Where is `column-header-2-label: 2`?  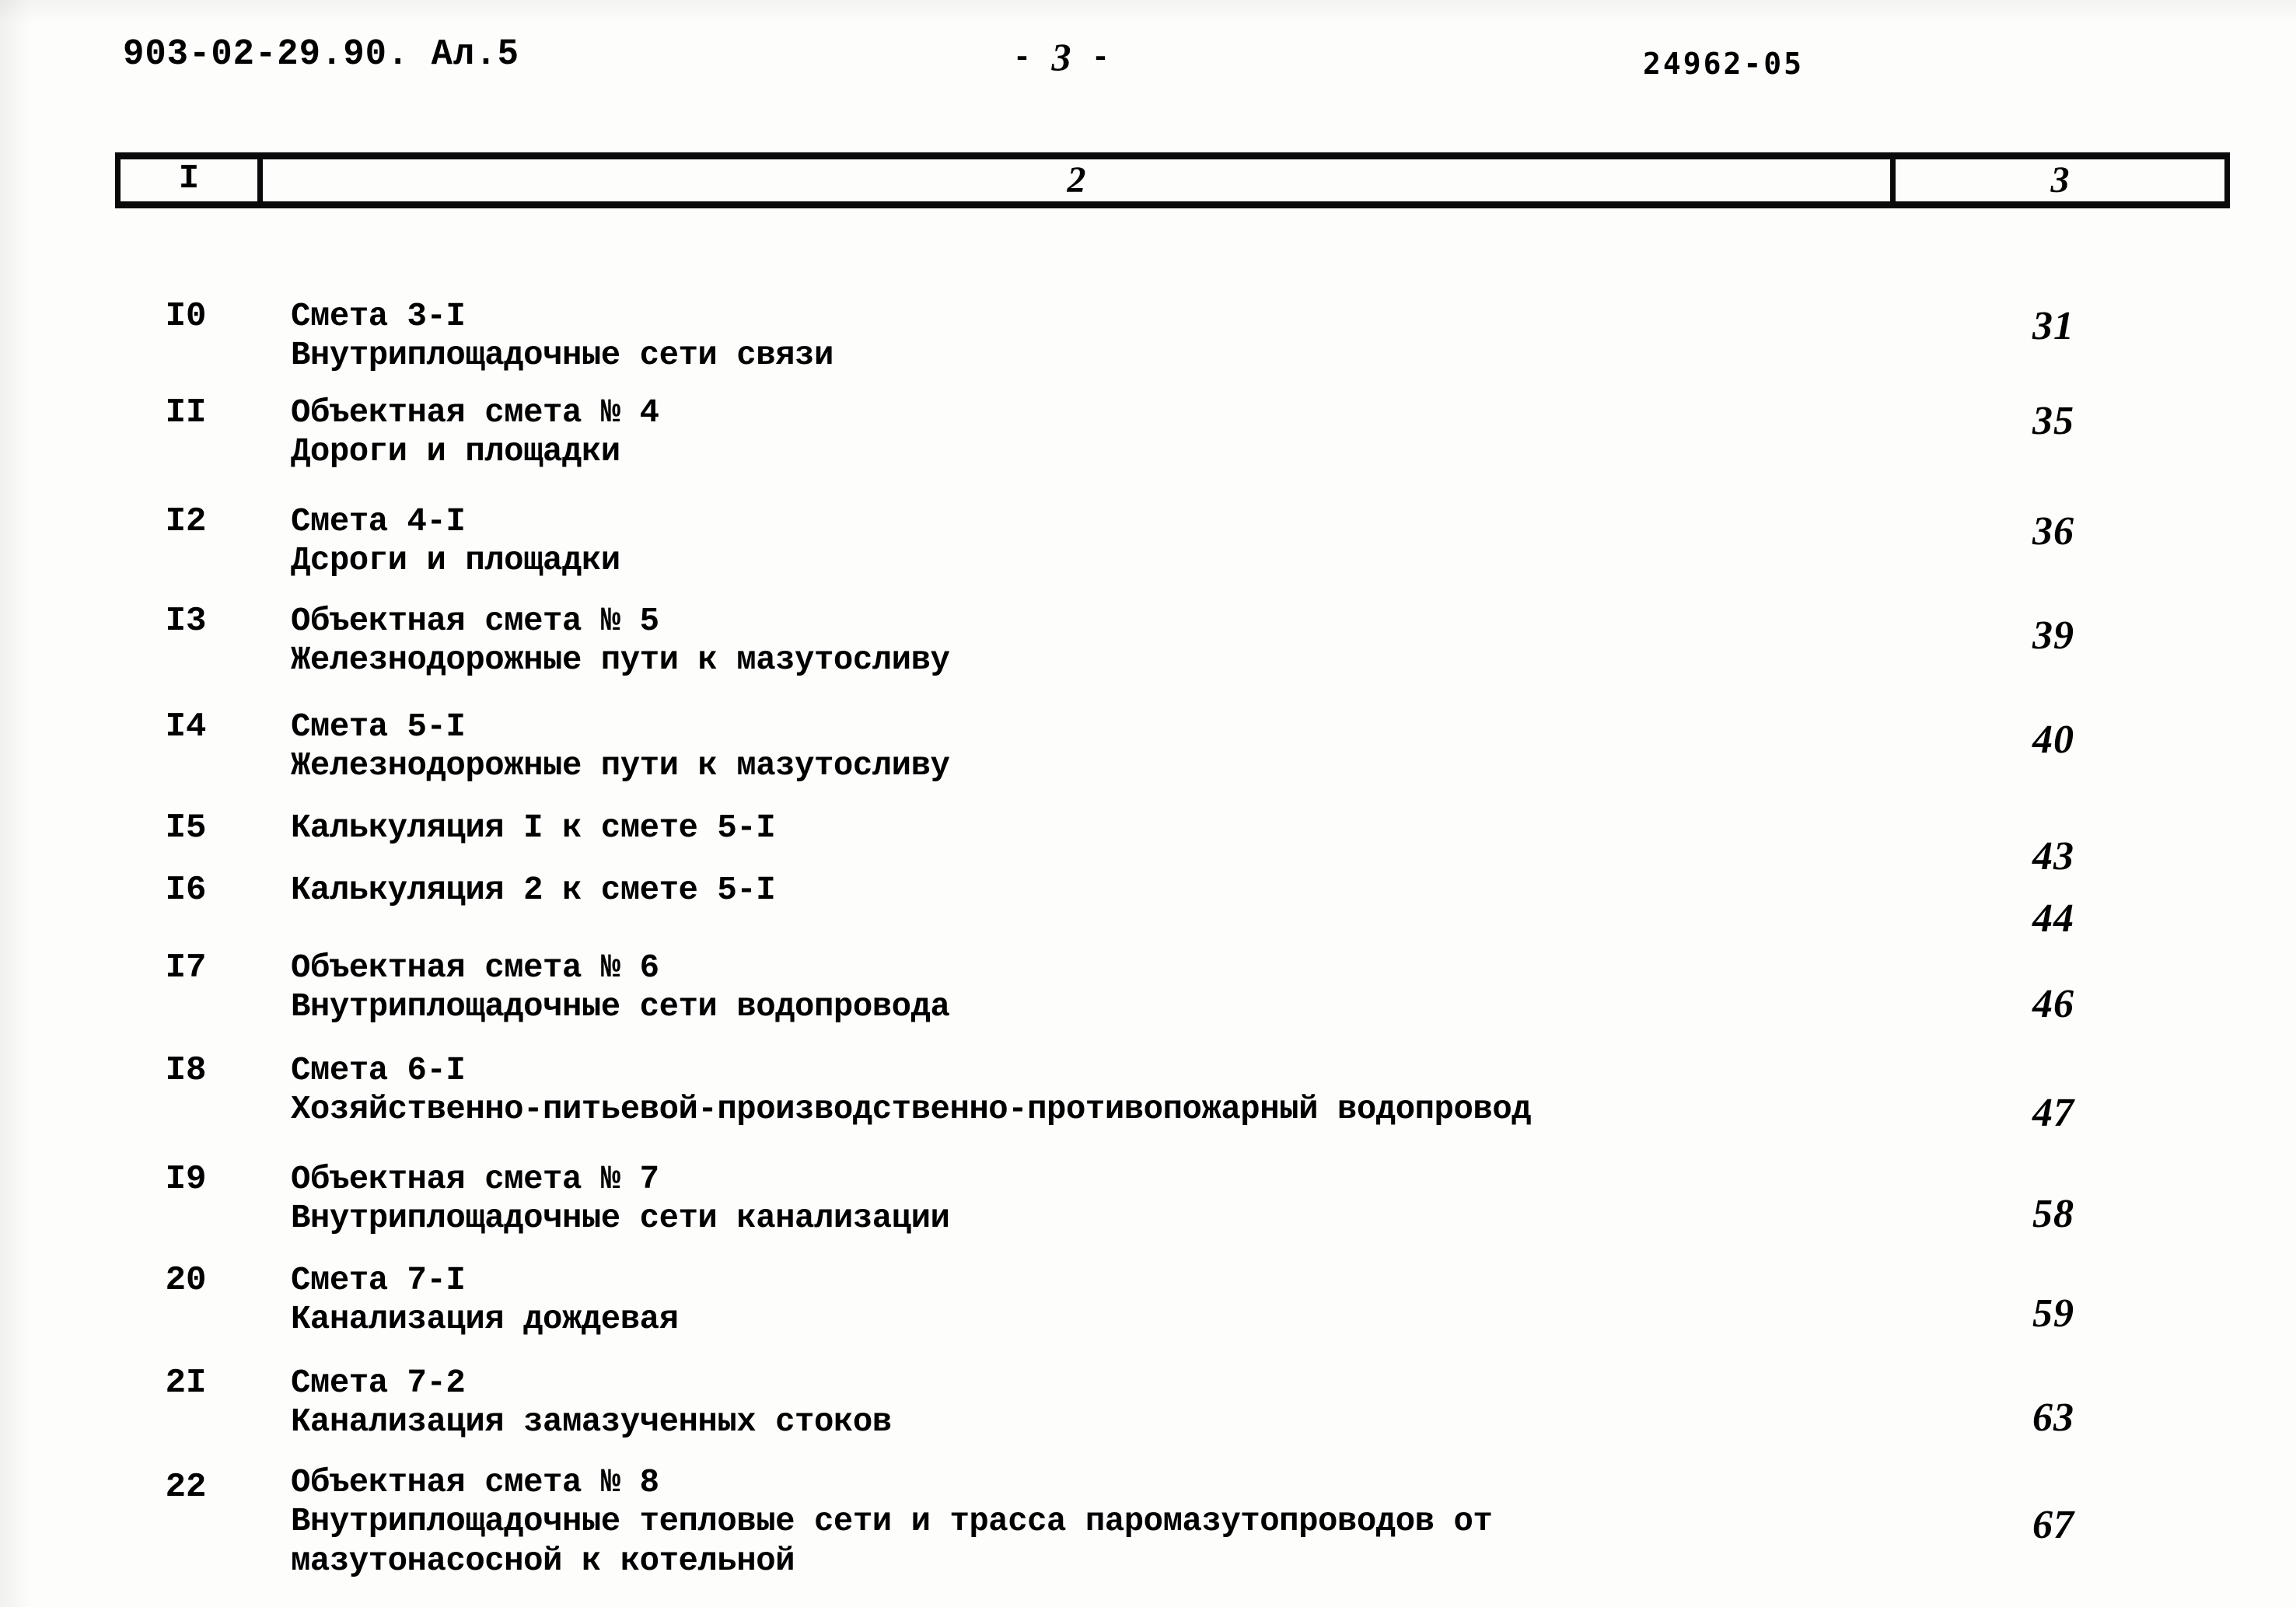 column-header-2-label: 2 is located at coordinates (1076, 180).